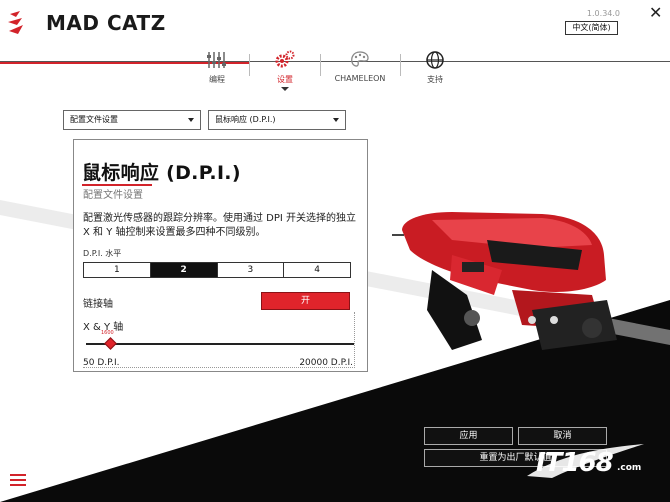  I want to click on close-icon: ✕, so click(655, 13).